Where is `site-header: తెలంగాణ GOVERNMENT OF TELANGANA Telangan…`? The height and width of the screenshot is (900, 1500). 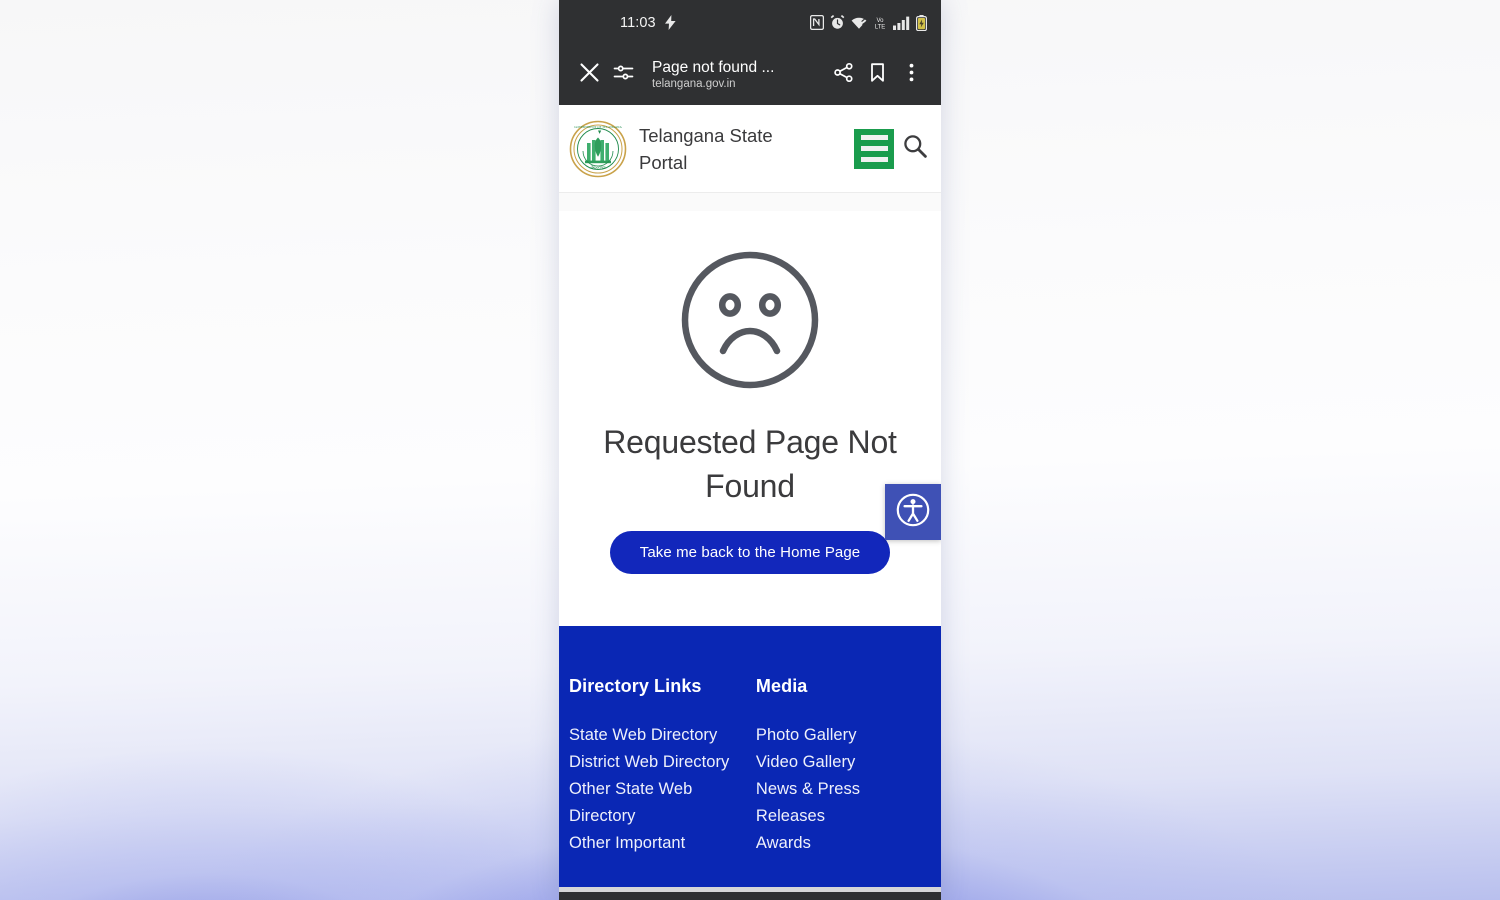
site-header: తెలంగాణ GOVERNMENT OF TELANGANA Telangan… is located at coordinates (750, 149).